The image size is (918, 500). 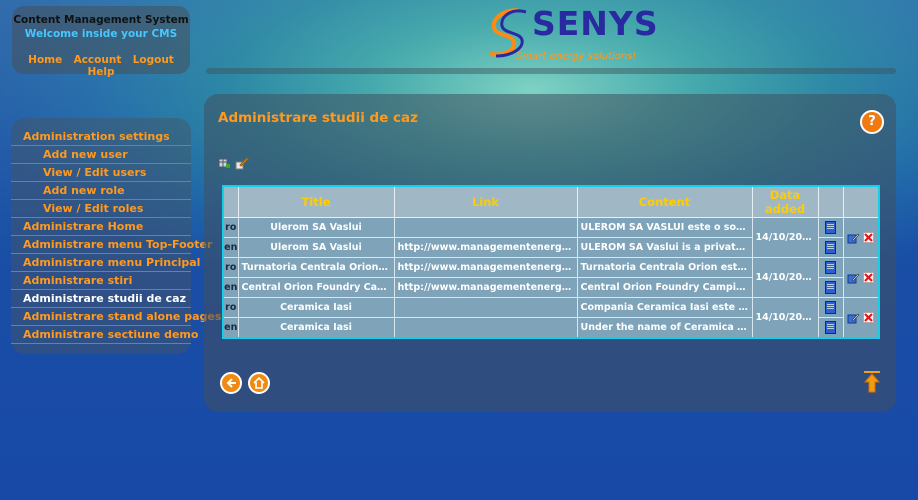 I want to click on add-grid-icon, so click(x=224, y=163).